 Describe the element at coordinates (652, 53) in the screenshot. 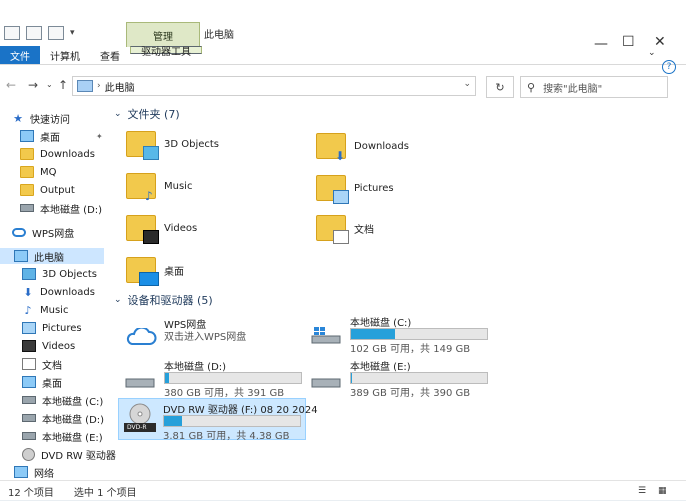

I see `ribbon-expand-icon: ⌄` at that location.